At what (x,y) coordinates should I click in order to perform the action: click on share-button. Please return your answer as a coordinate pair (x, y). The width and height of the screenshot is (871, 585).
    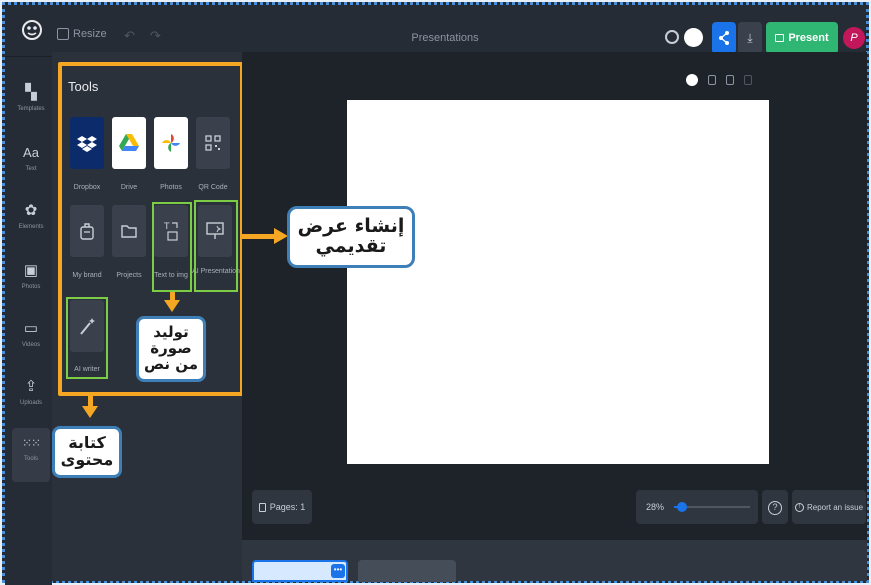
    Looking at the image, I should click on (724, 38).